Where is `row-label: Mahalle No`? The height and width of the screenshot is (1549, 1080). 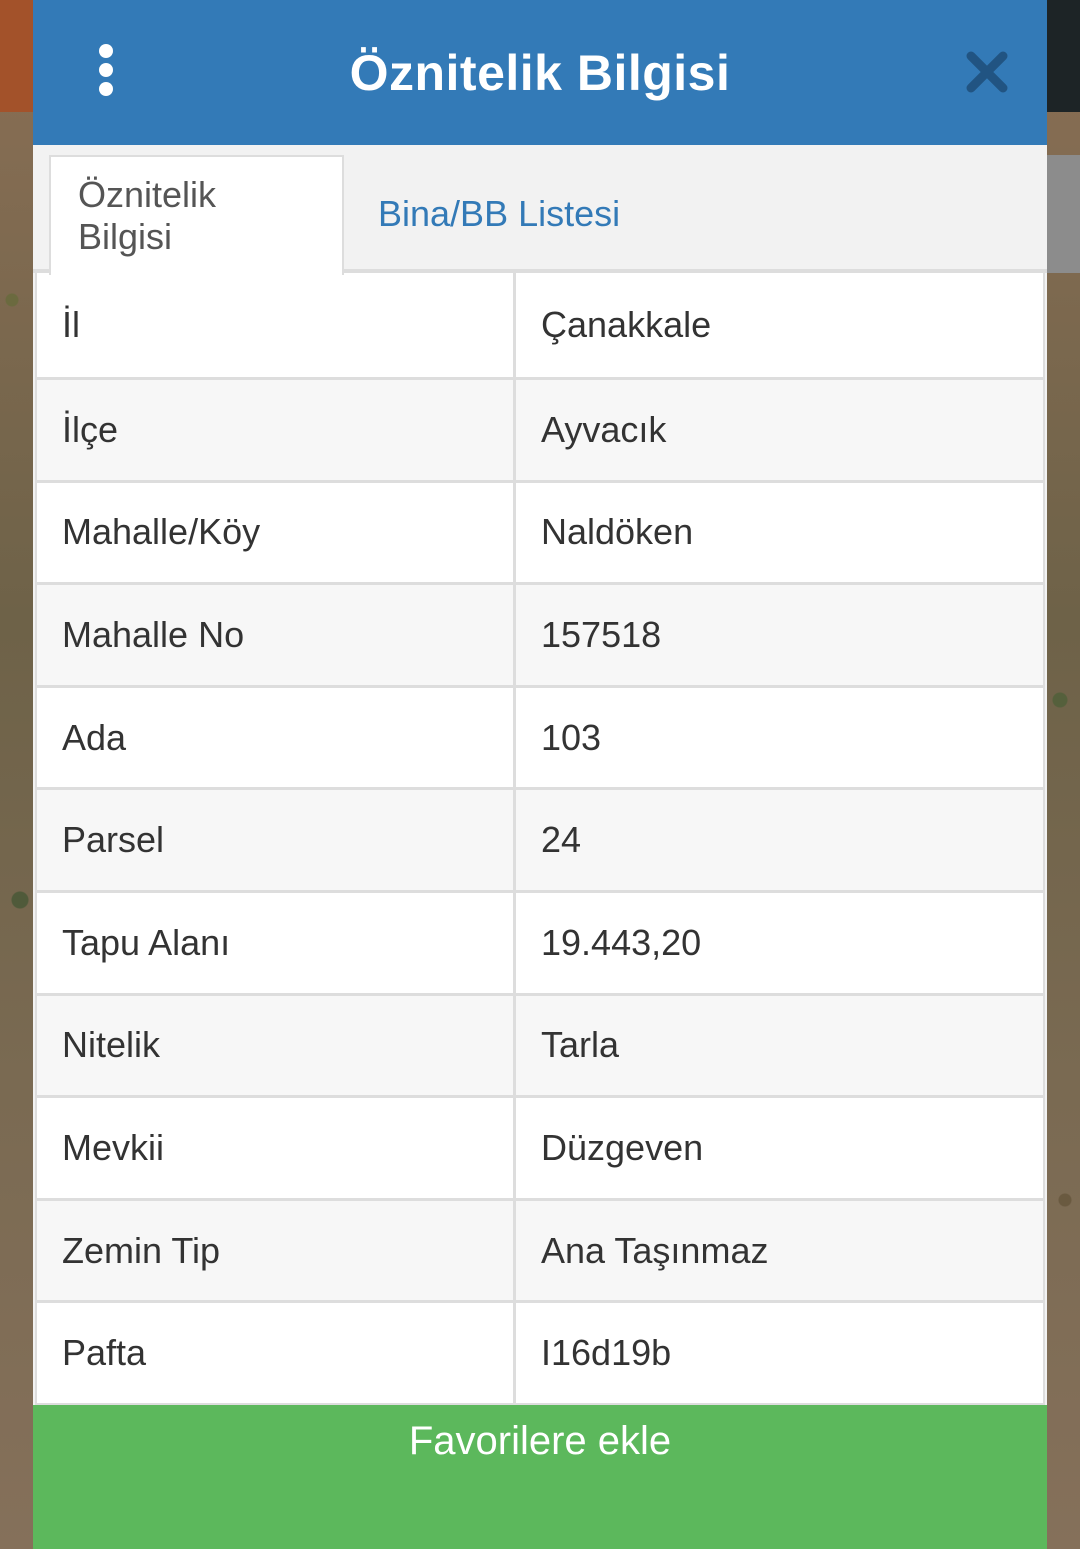
row-label: Mahalle No is located at coordinates (276, 635).